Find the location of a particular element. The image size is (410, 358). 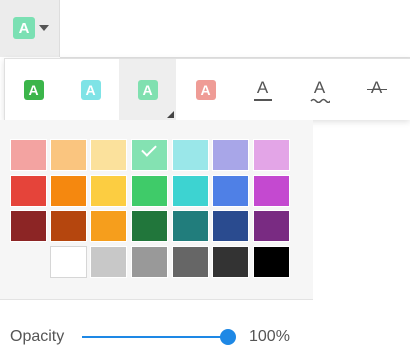

text-color-preview-chip: A is located at coordinates (24, 28).